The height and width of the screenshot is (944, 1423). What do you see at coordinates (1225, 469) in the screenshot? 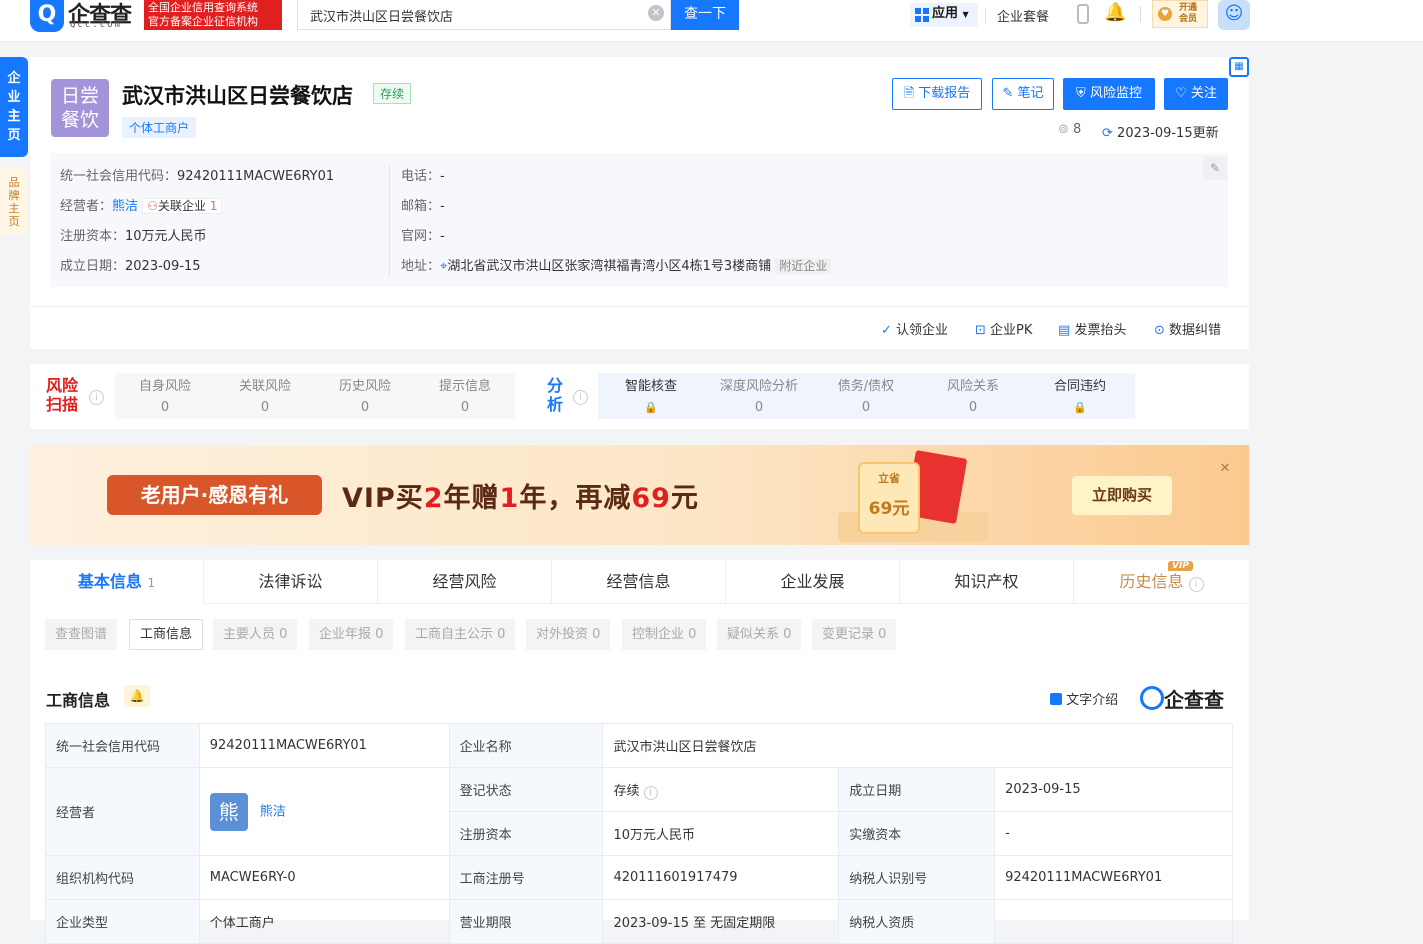
I see `close-icon: ✕` at bounding box center [1225, 469].